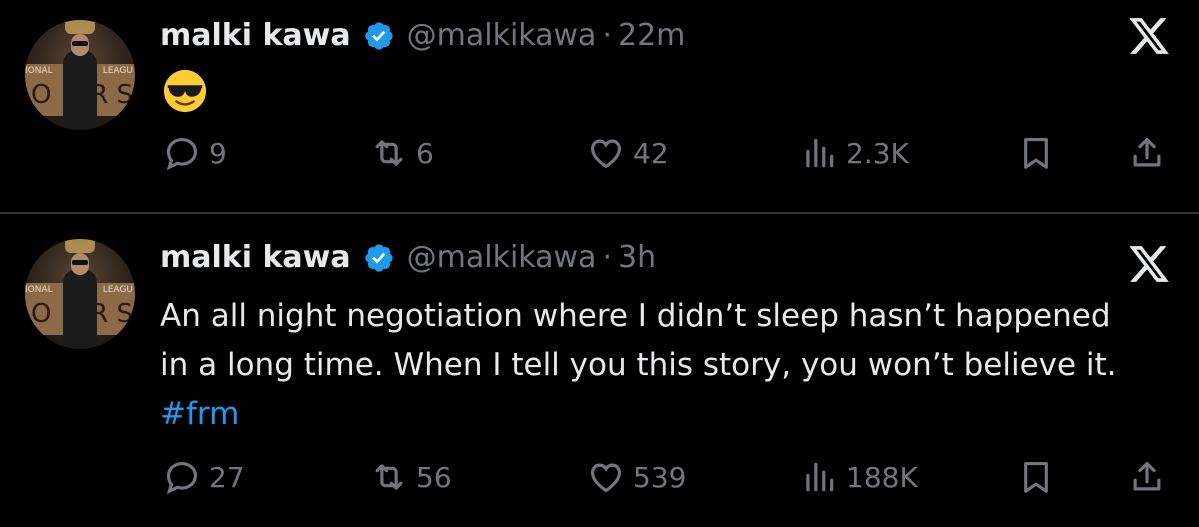 Image resolution: width=1199 pixels, height=527 pixels. I want to click on repost-count: 56, so click(434, 477).